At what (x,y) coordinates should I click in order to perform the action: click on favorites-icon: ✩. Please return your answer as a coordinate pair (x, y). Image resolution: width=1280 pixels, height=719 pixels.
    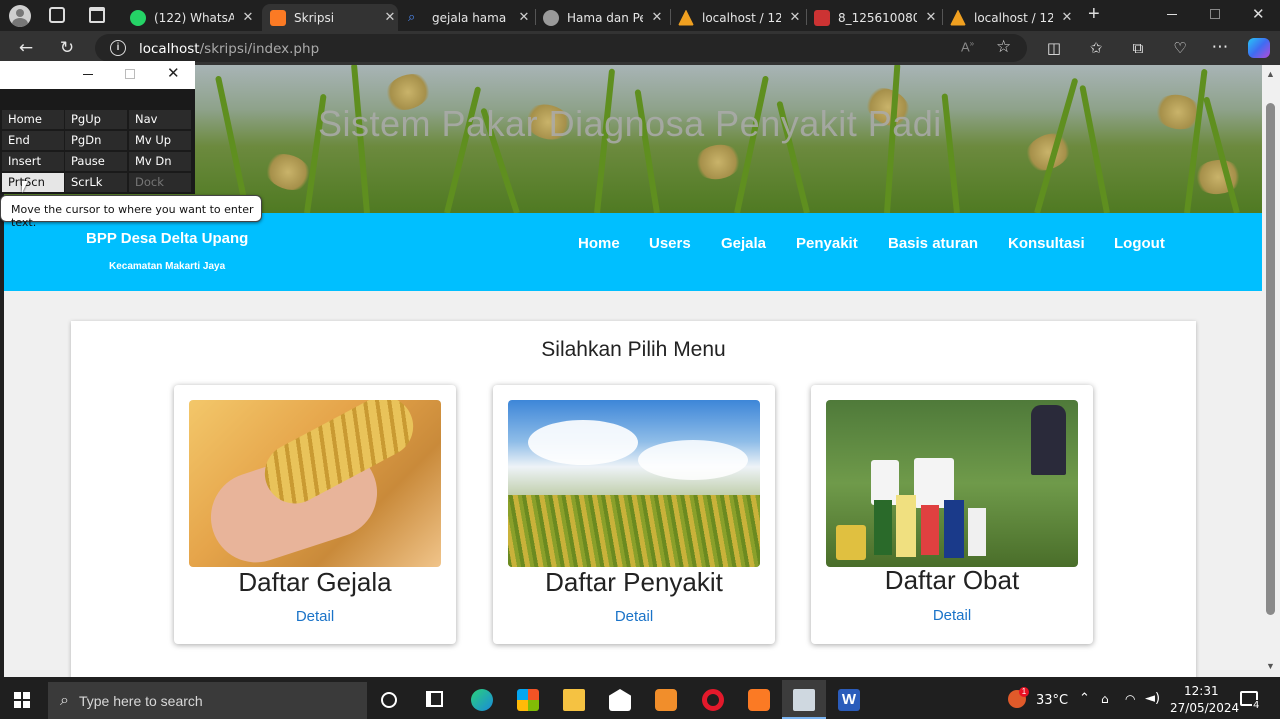
    Looking at the image, I should click on (1096, 48).